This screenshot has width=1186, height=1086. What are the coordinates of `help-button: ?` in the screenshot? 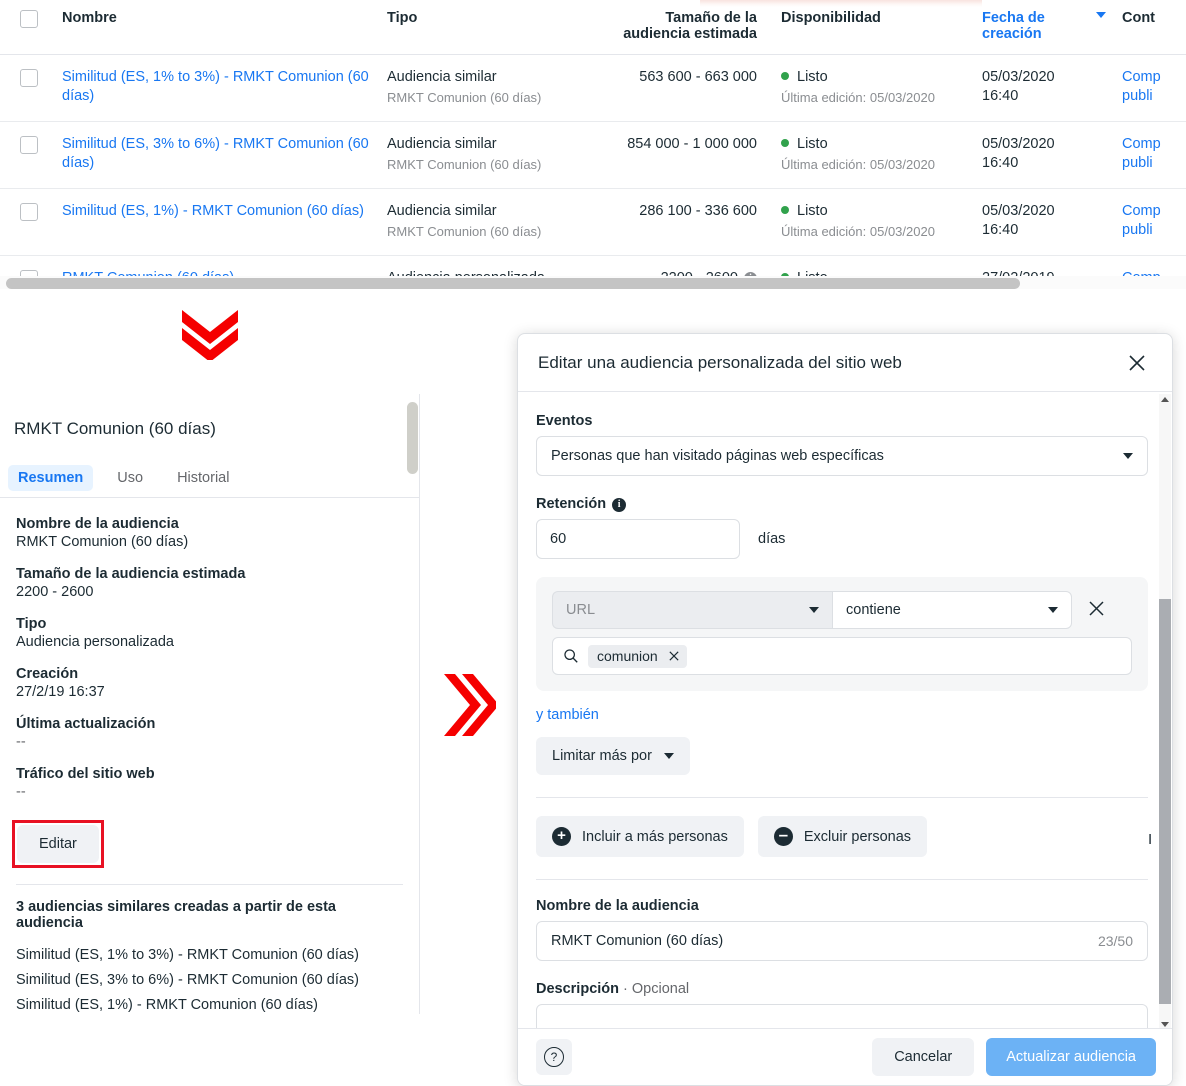 It's located at (554, 1057).